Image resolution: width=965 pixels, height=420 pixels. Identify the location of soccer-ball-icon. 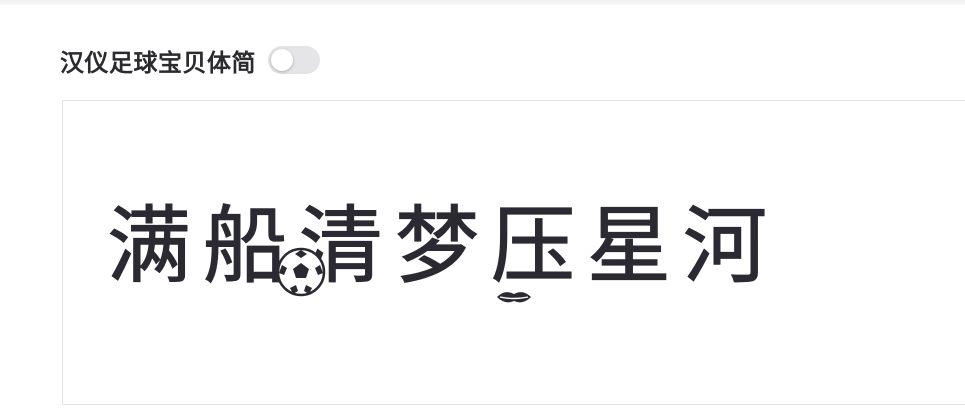
(301, 272).